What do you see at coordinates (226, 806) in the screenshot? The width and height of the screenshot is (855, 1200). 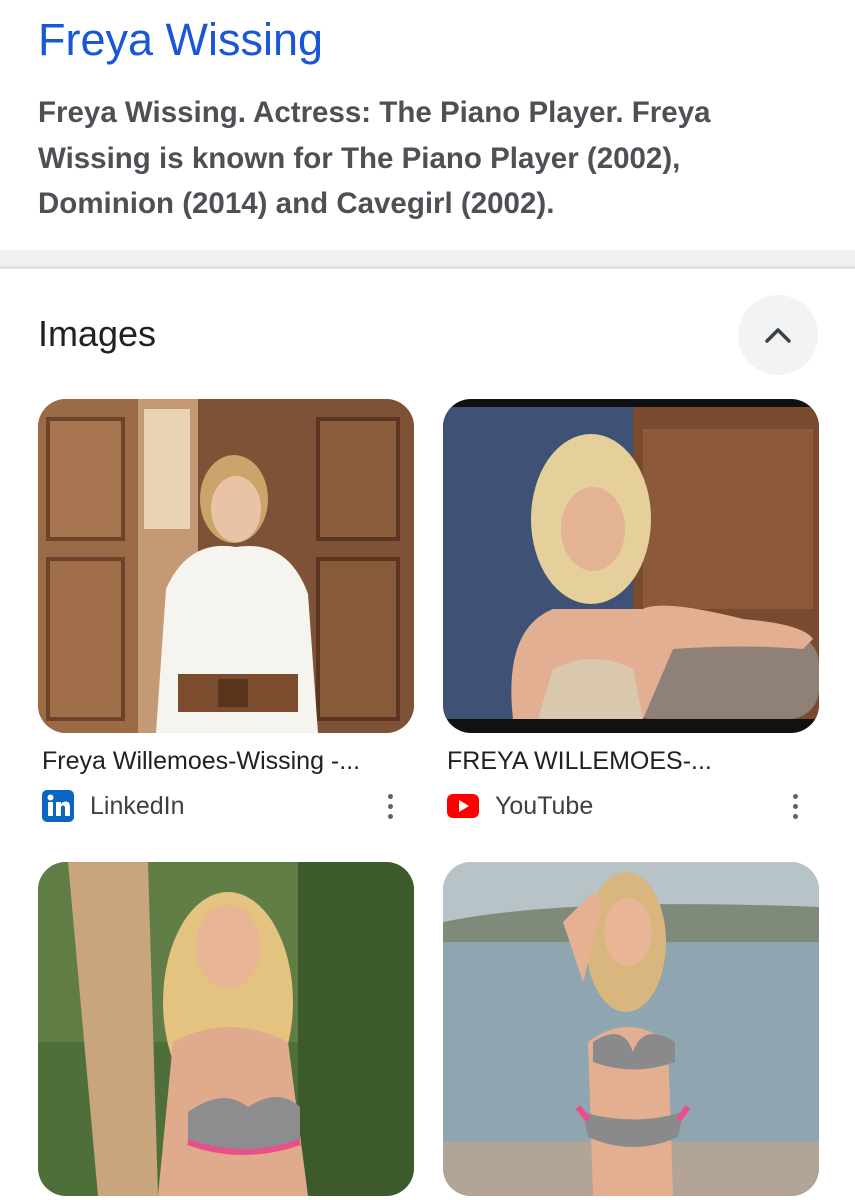 I see `image-source-row: LinkedIn` at bounding box center [226, 806].